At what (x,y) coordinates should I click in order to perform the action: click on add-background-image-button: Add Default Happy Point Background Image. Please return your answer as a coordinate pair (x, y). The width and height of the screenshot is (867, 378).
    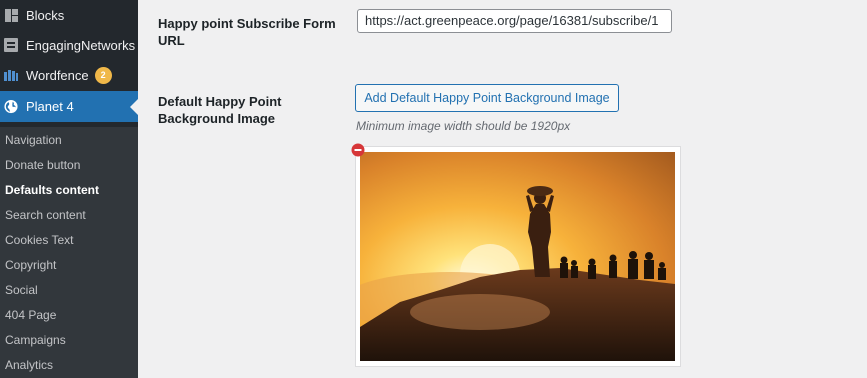
    Looking at the image, I should click on (487, 98).